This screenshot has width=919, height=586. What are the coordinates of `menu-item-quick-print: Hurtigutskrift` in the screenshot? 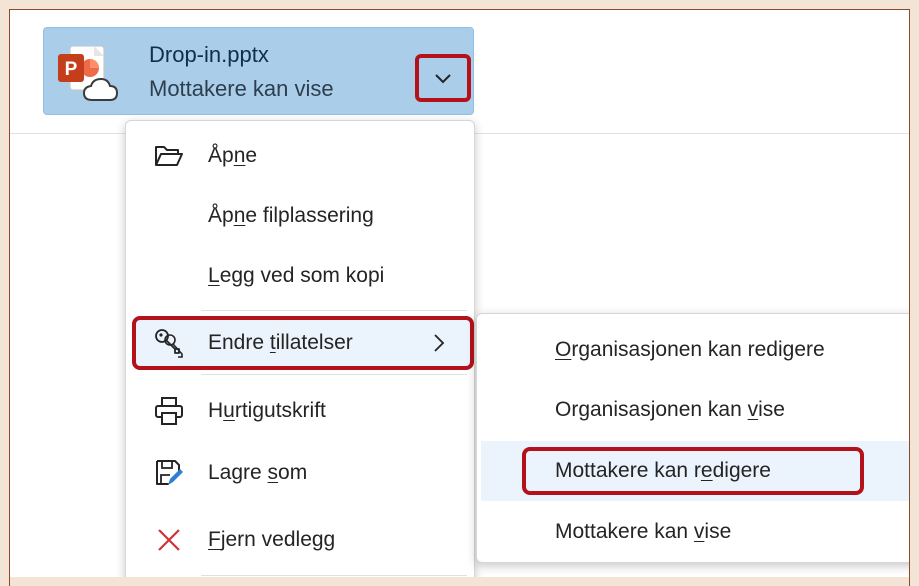 It's located at (301, 411).